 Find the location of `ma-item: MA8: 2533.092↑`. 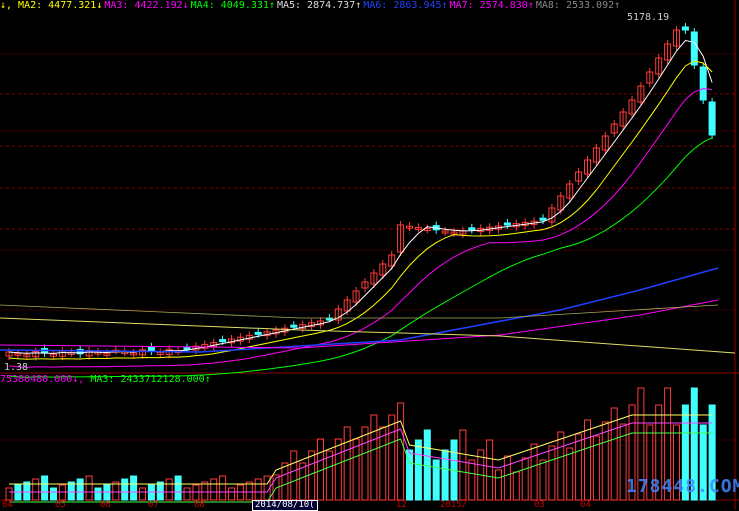

ma-item: MA8: 2533.092↑ is located at coordinates (578, 5).